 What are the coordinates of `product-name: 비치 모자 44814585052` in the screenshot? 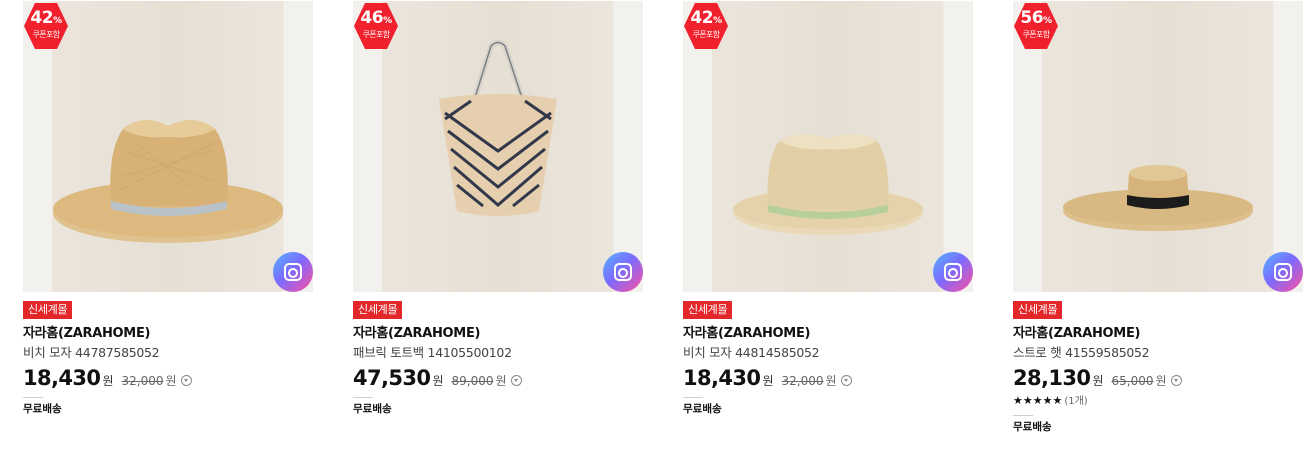 It's located at (829, 353).